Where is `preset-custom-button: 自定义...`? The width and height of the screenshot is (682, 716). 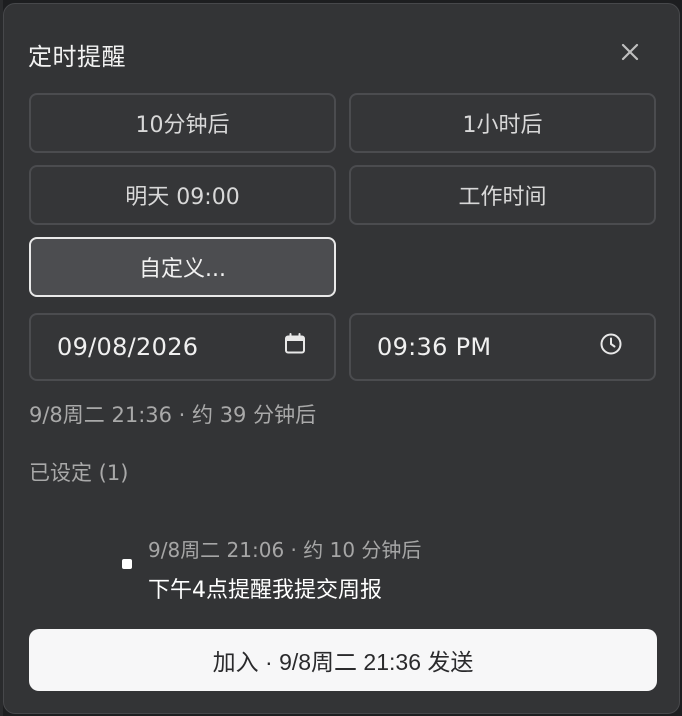
preset-custom-button: 自定义... is located at coordinates (182, 267).